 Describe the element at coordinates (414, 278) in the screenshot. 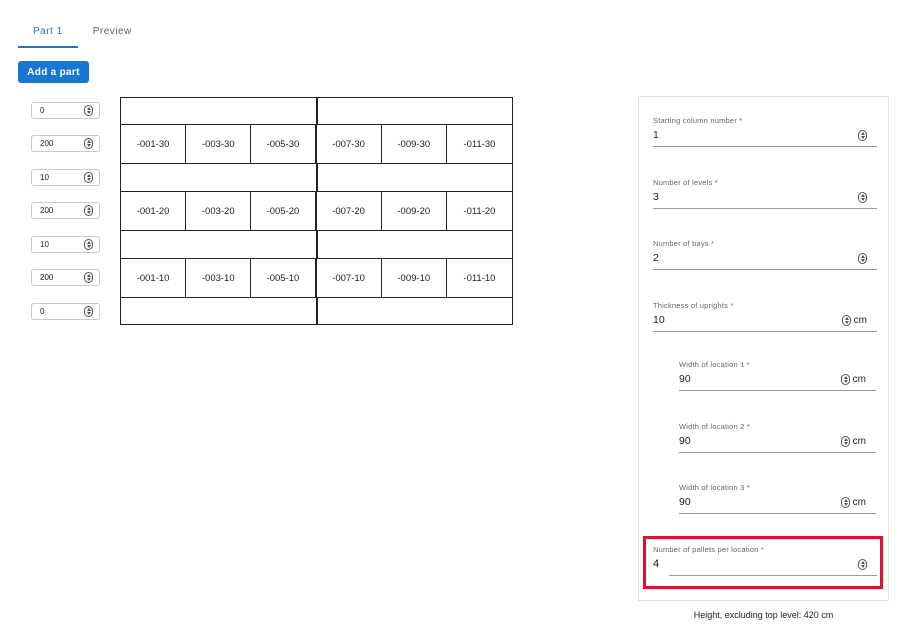

I see `location-cell: -009-10` at that location.